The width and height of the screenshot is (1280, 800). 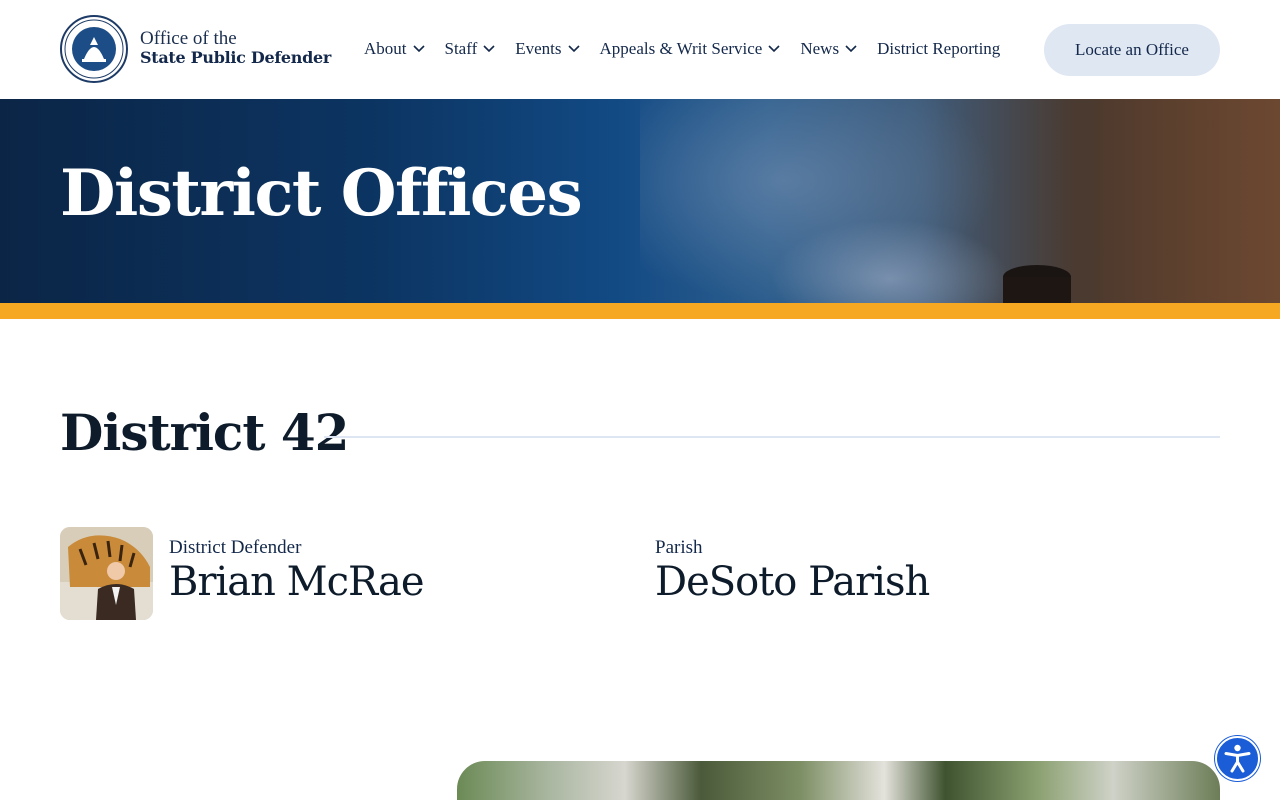 What do you see at coordinates (1037, 284) in the screenshot?
I see `gavel-icon` at bounding box center [1037, 284].